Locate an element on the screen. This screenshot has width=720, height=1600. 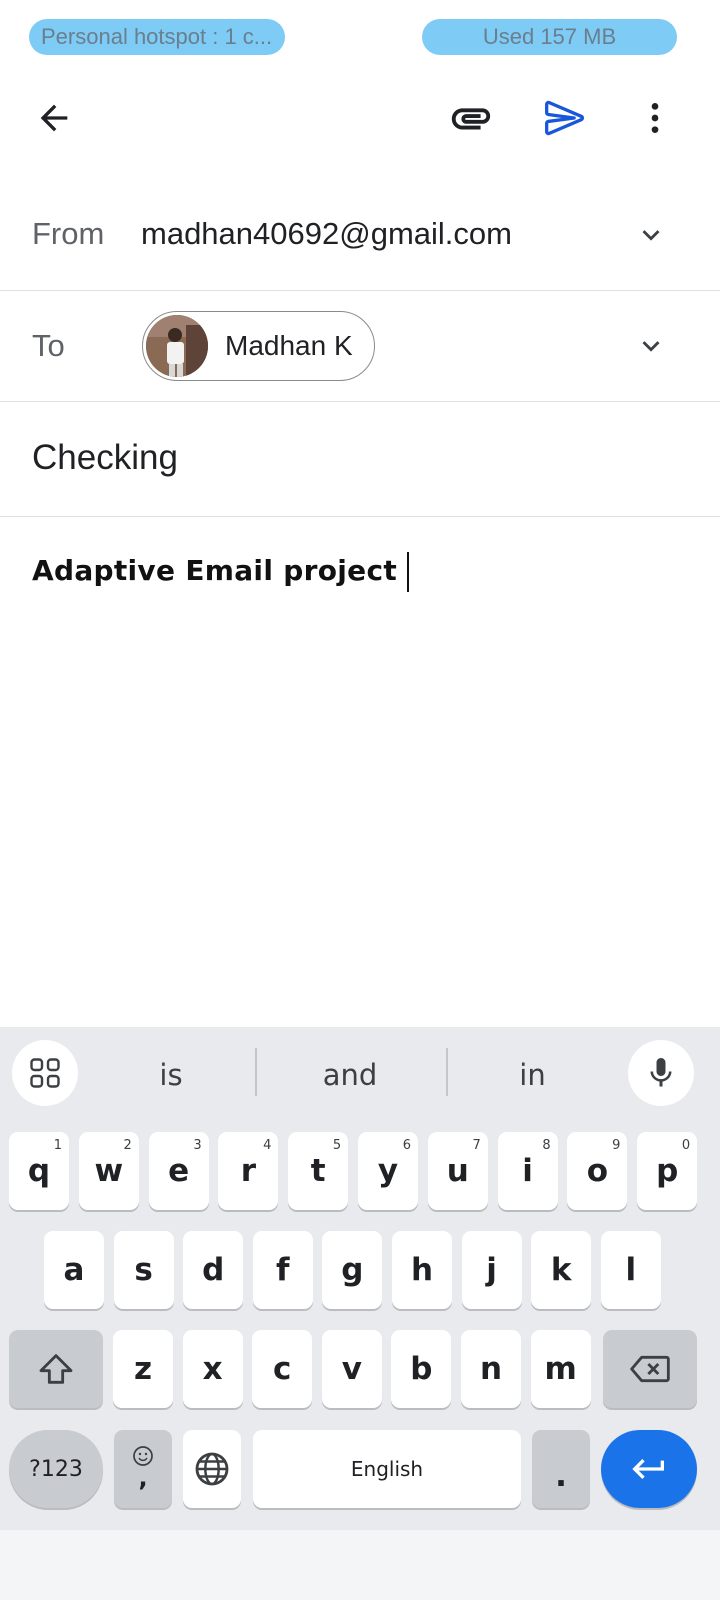
key-g: g is located at coordinates (352, 1270).